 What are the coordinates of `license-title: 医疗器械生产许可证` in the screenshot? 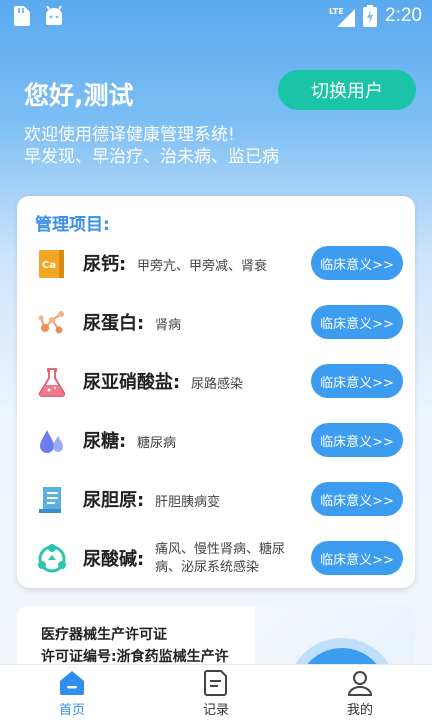 It's located at (104, 635).